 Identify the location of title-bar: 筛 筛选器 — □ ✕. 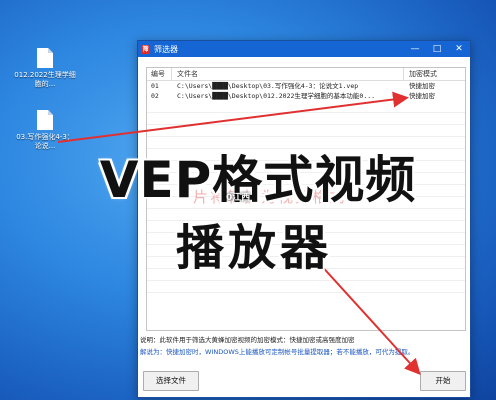
(304, 49).